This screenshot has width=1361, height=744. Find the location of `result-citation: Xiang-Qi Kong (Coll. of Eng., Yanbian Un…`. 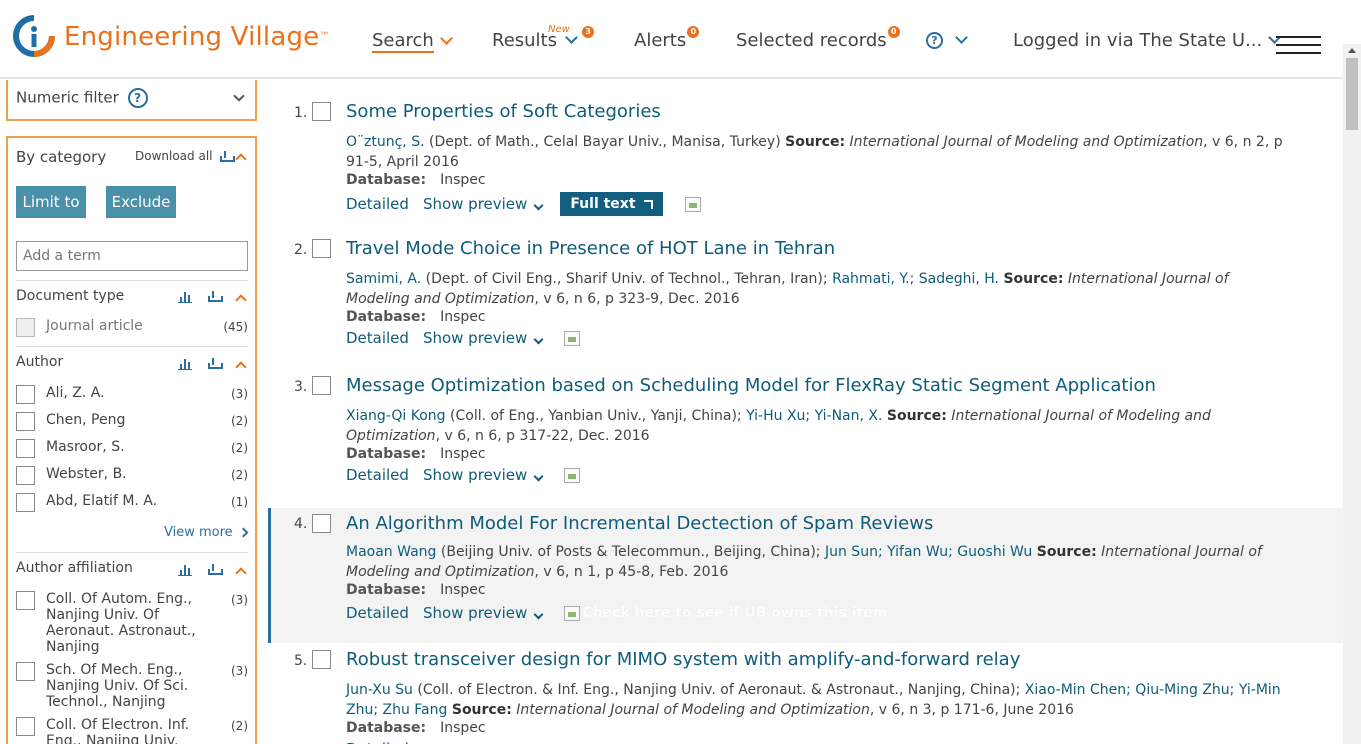

result-citation: Xiang-Qi Kong (Coll. of Eng., Yanbian Un… is located at coordinates (816, 426).